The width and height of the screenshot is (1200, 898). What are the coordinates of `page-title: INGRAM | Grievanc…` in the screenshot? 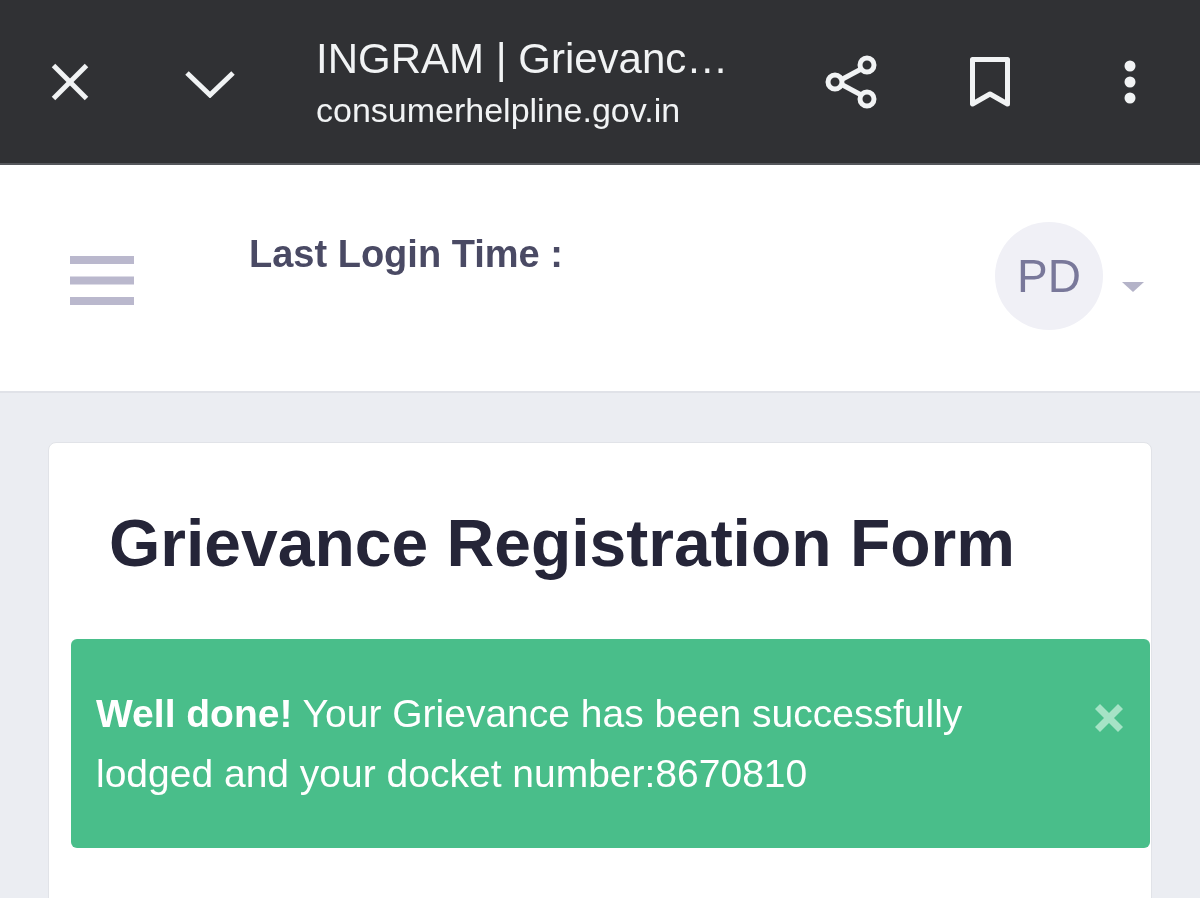 It's located at (523, 58).